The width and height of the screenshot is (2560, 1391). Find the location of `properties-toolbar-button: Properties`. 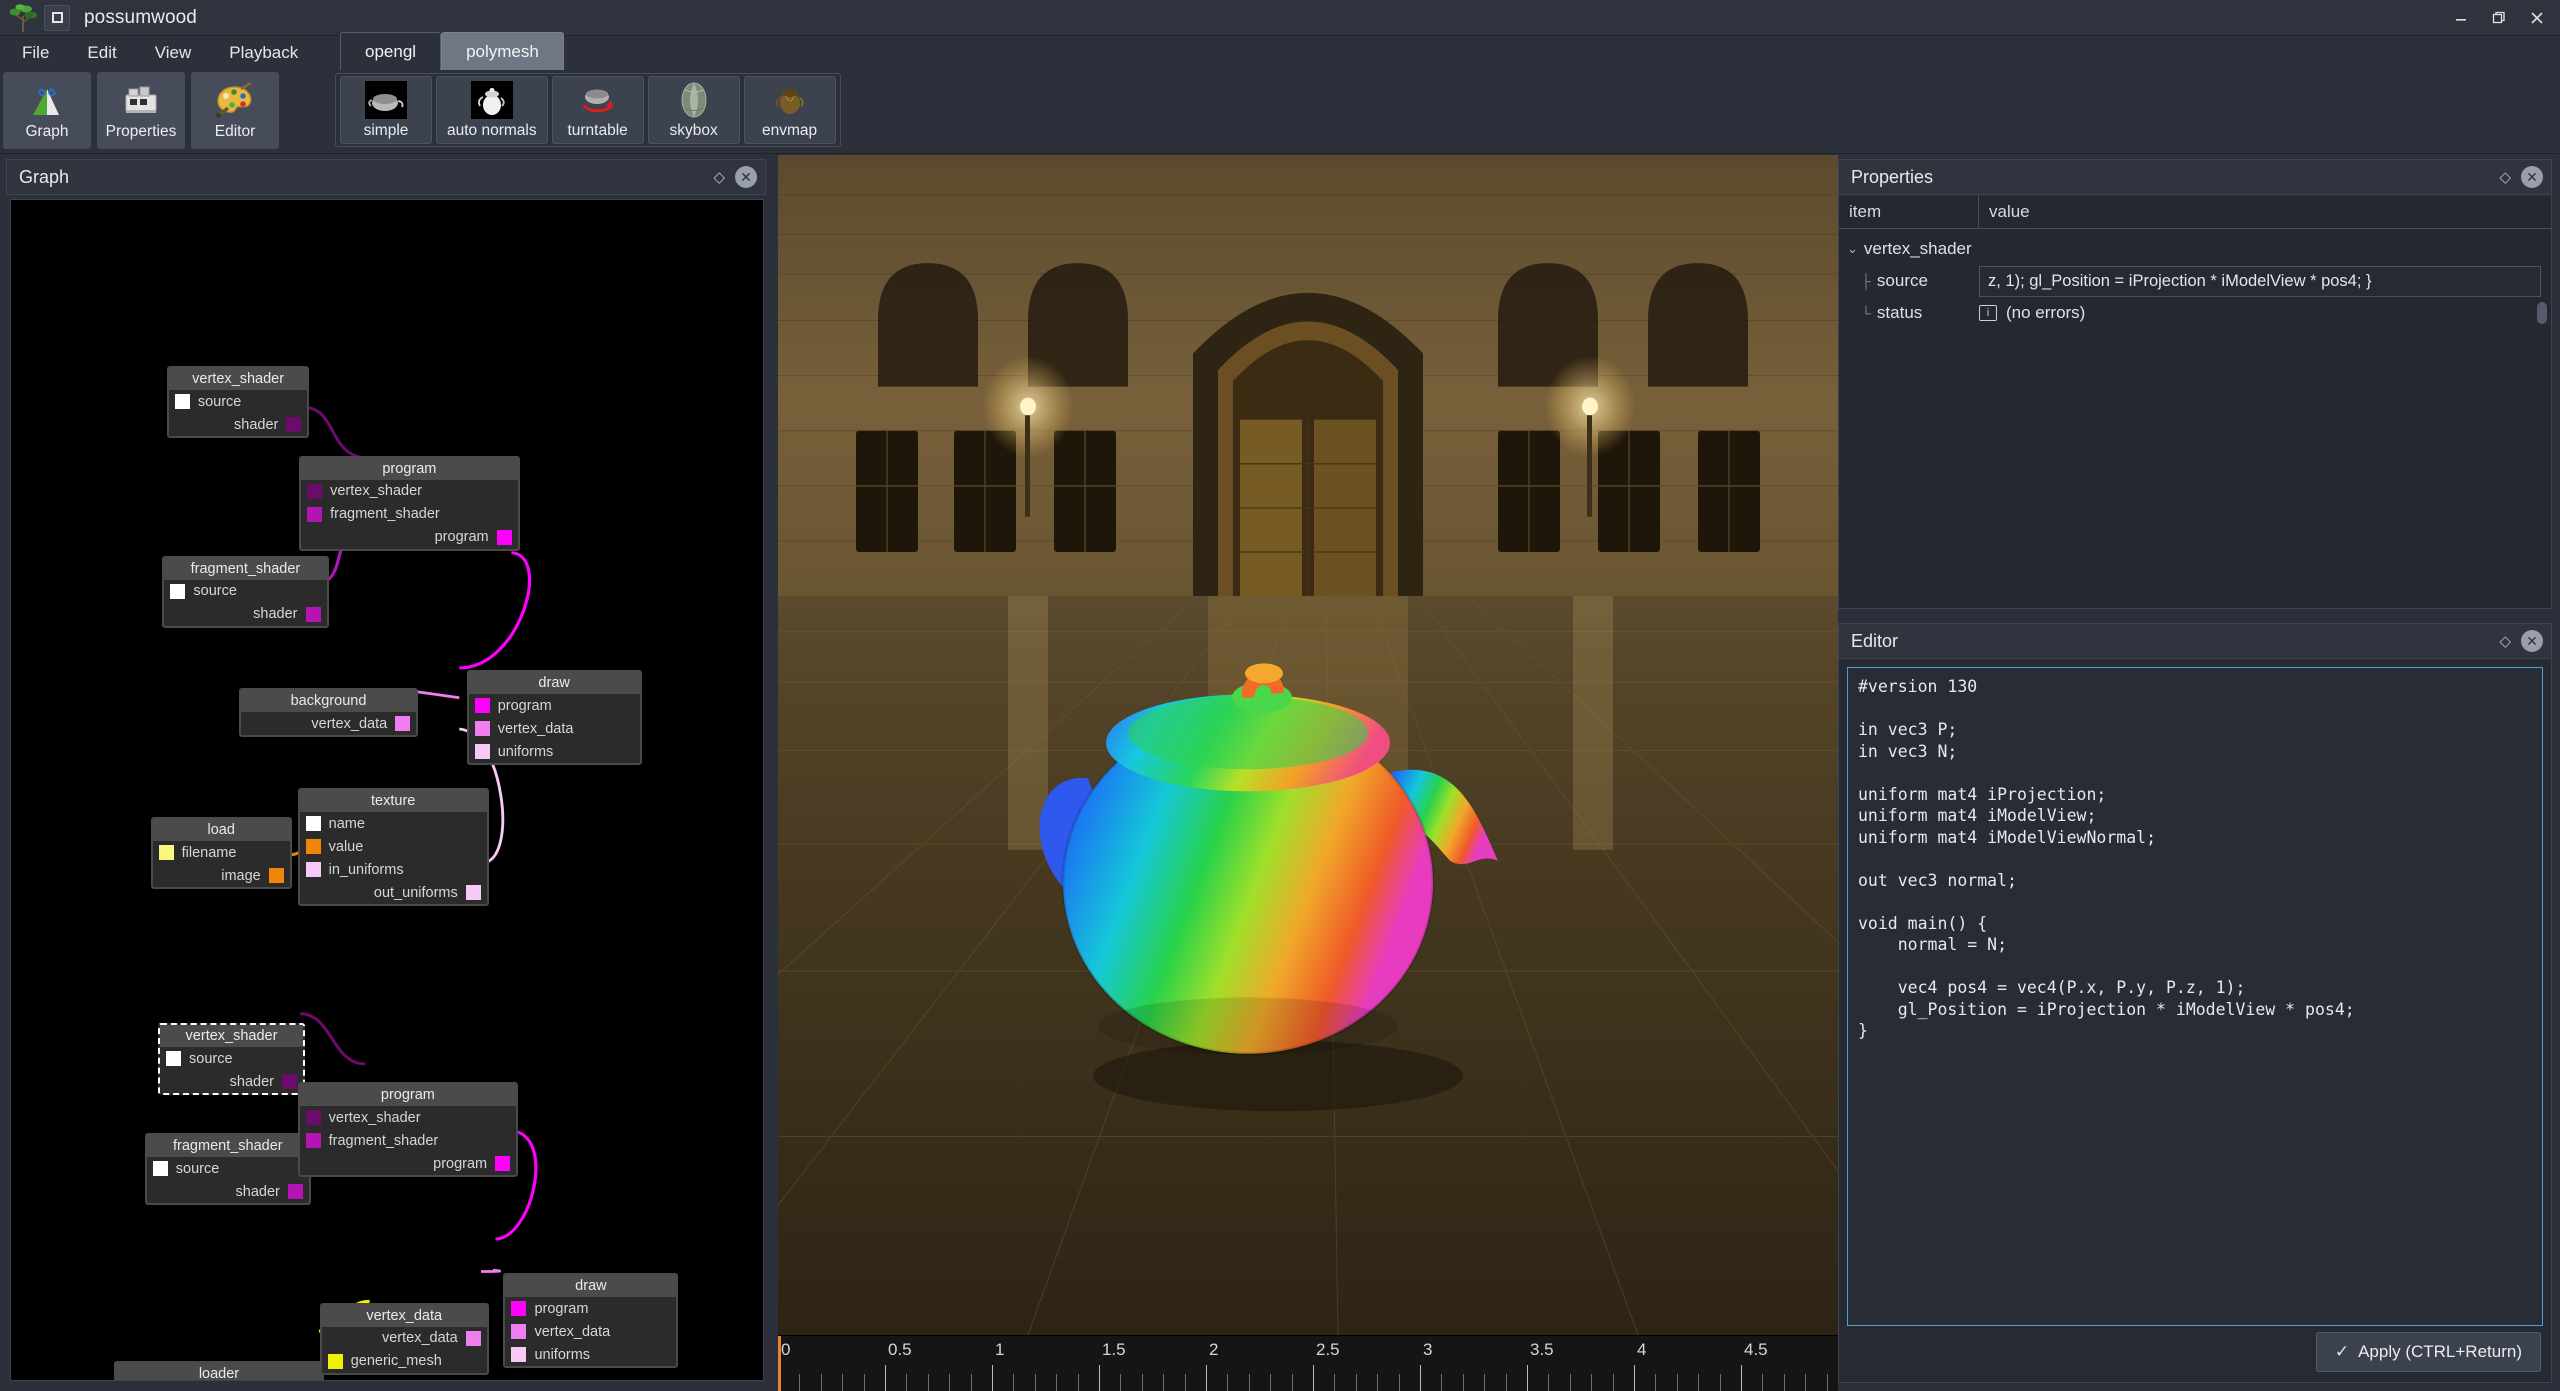

properties-toolbar-button: Properties is located at coordinates (141, 110).